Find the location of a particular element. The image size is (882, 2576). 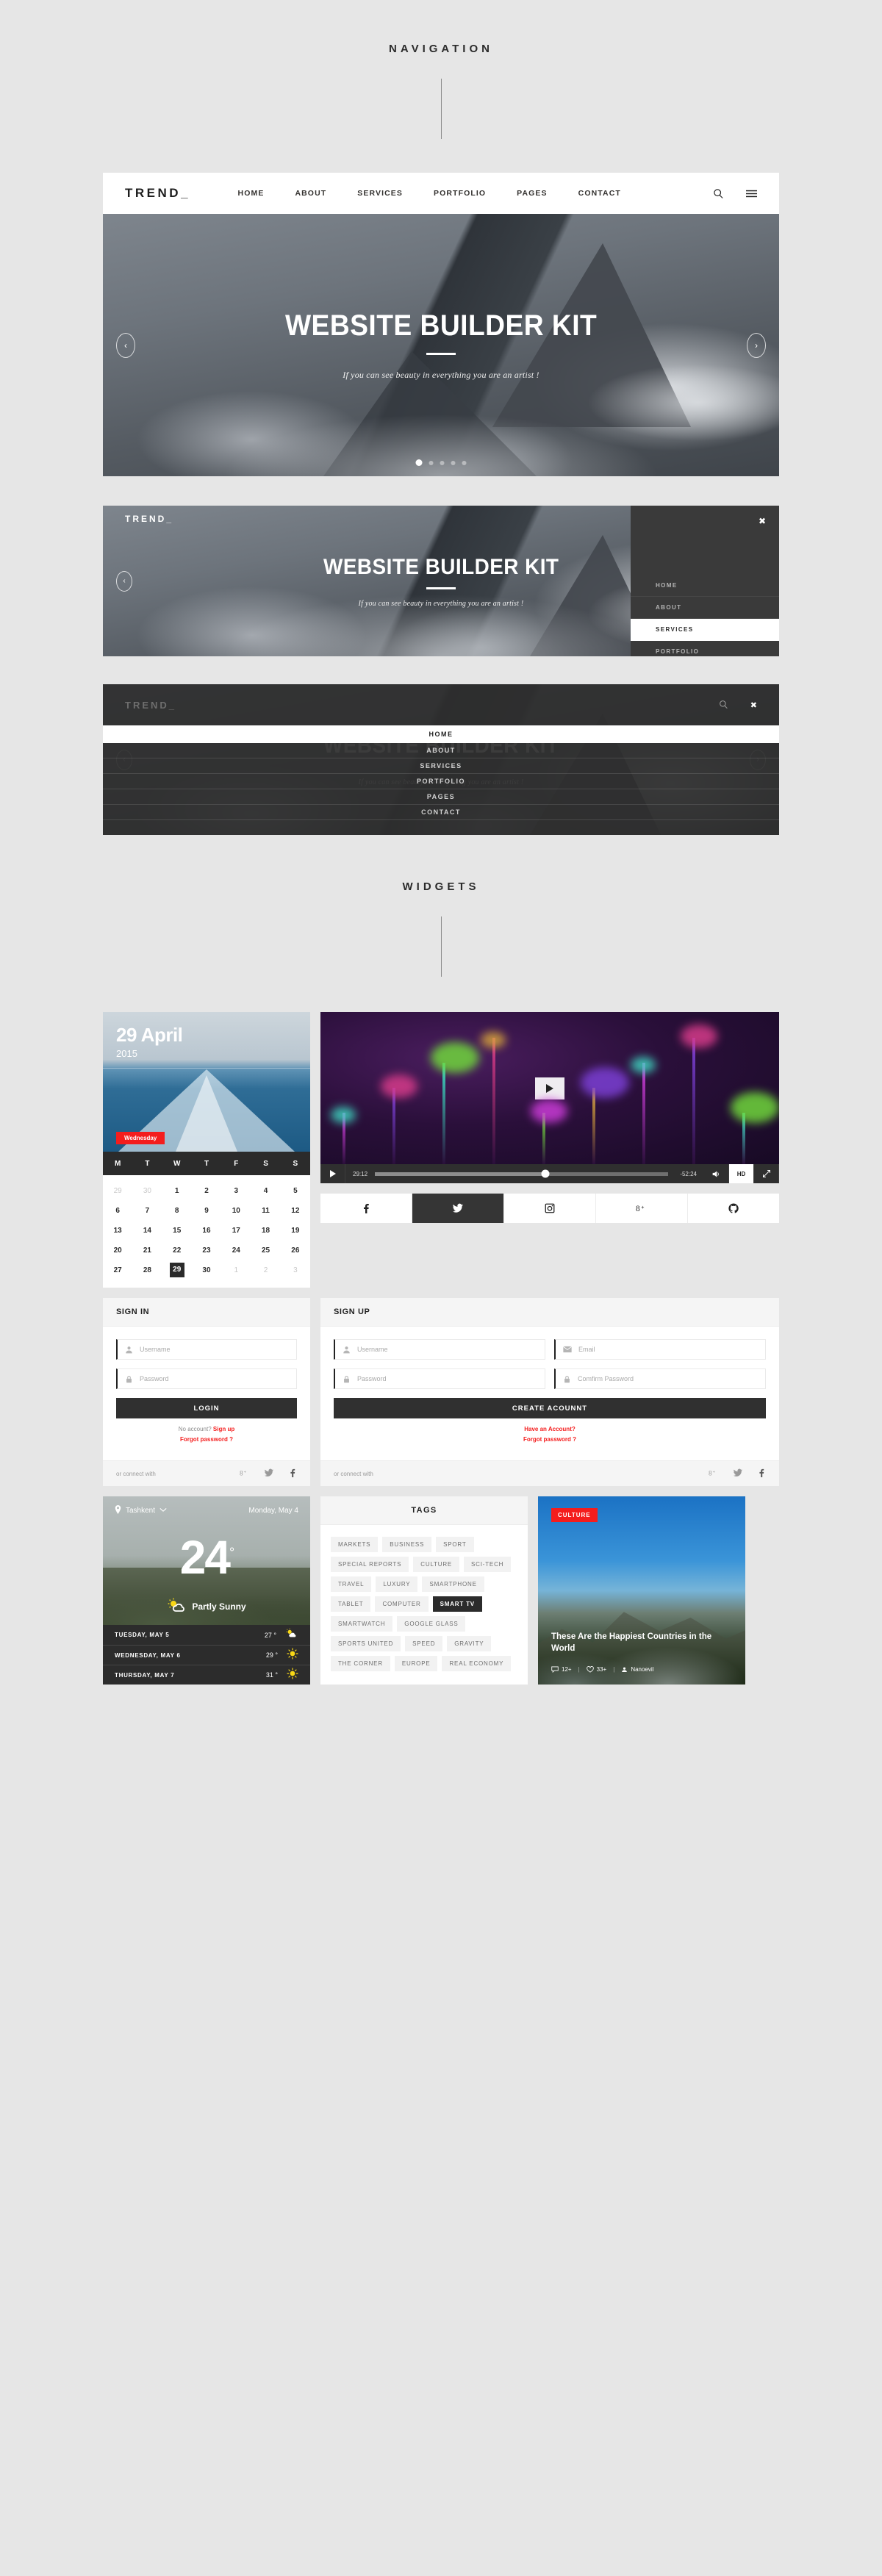

video-screen is located at coordinates (549, 1088).